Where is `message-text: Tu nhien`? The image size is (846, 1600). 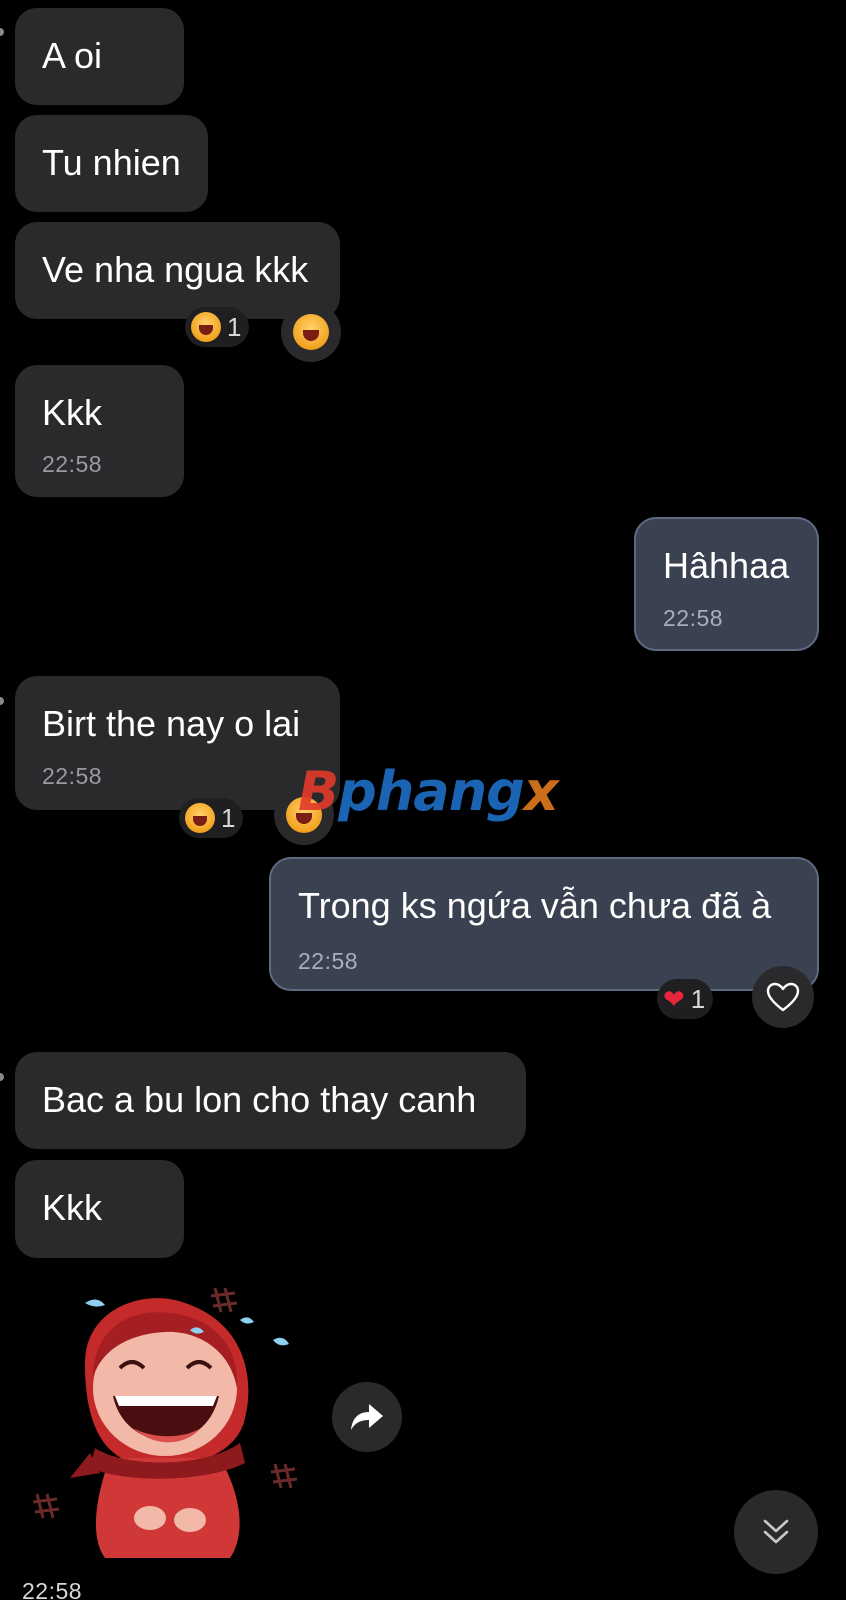 message-text: Tu nhien is located at coordinates (111, 162).